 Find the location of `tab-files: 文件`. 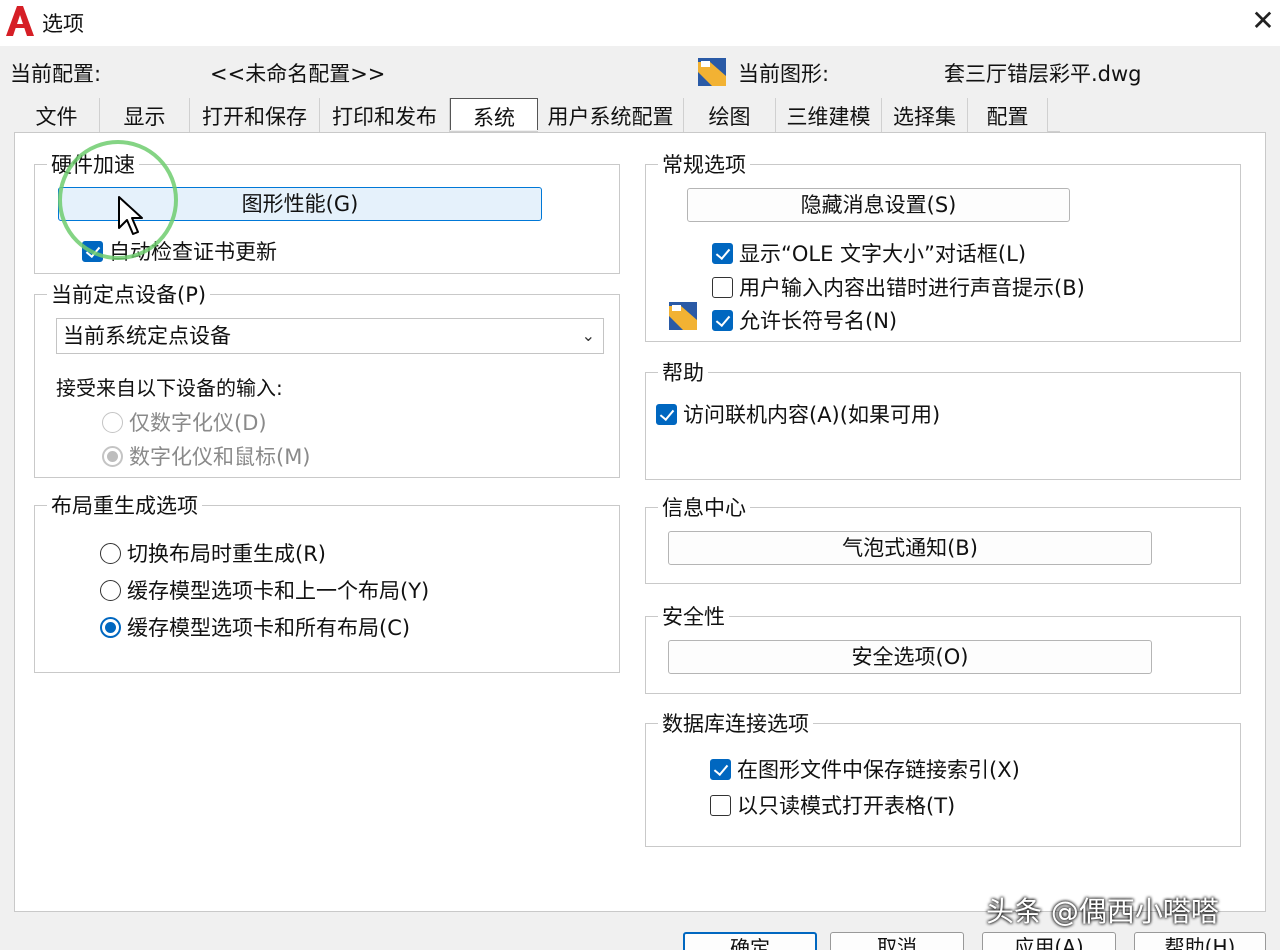

tab-files: 文件 is located at coordinates (57, 115).